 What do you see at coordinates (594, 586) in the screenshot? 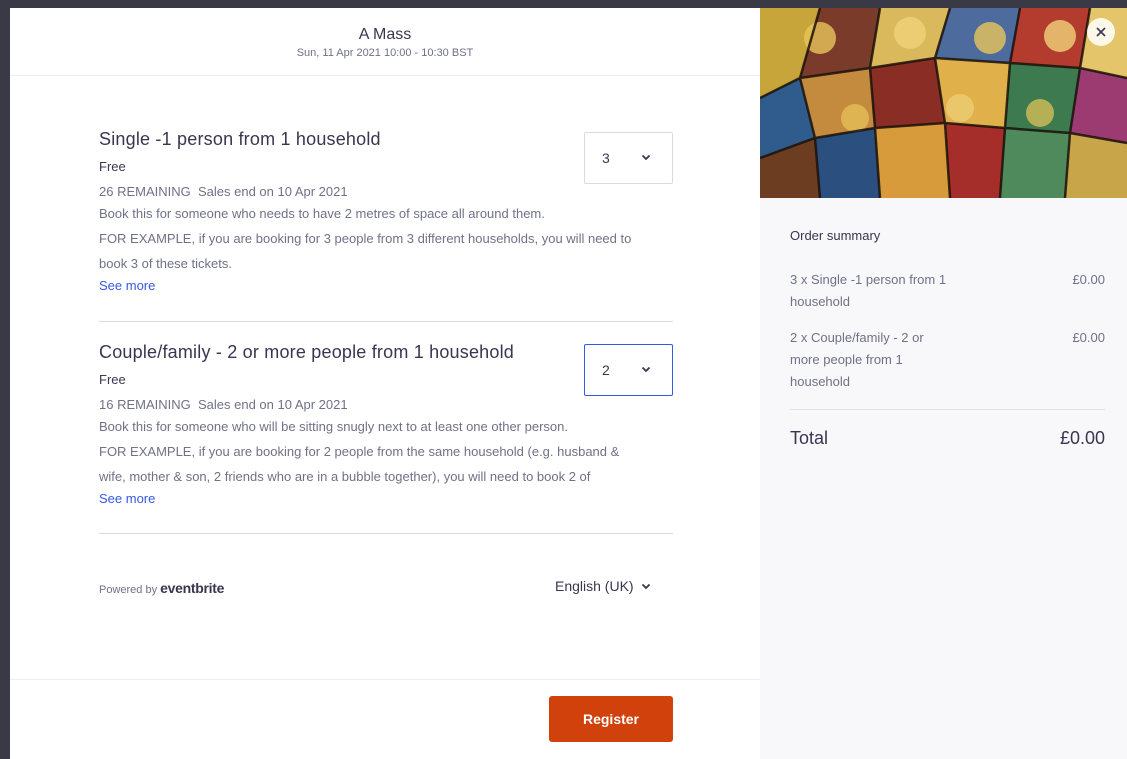
I see `language-label: English (UK)` at bounding box center [594, 586].